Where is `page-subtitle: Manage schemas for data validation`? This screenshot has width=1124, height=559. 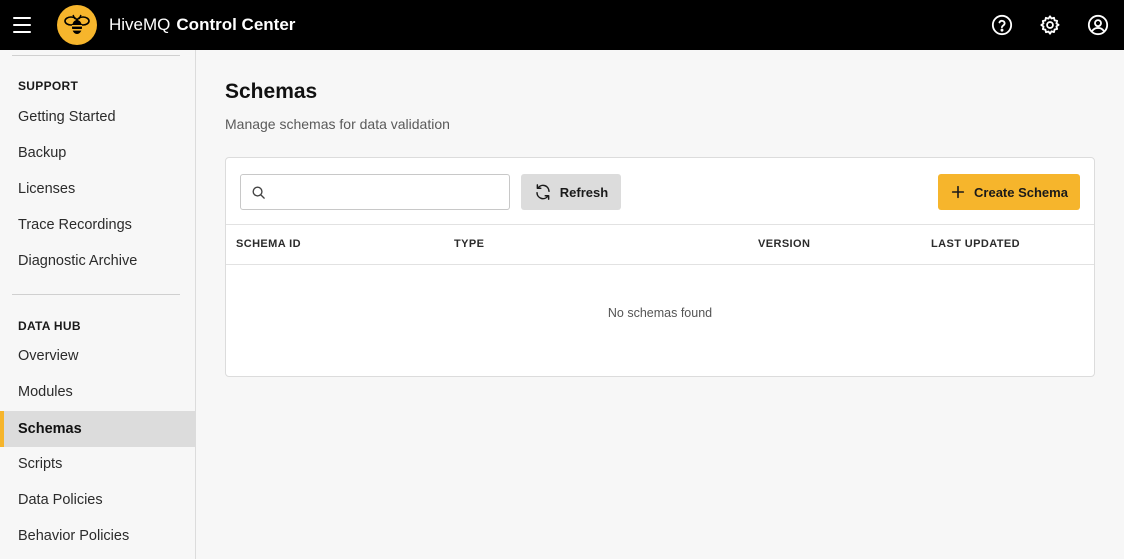 page-subtitle: Manage schemas for data validation is located at coordinates (337, 124).